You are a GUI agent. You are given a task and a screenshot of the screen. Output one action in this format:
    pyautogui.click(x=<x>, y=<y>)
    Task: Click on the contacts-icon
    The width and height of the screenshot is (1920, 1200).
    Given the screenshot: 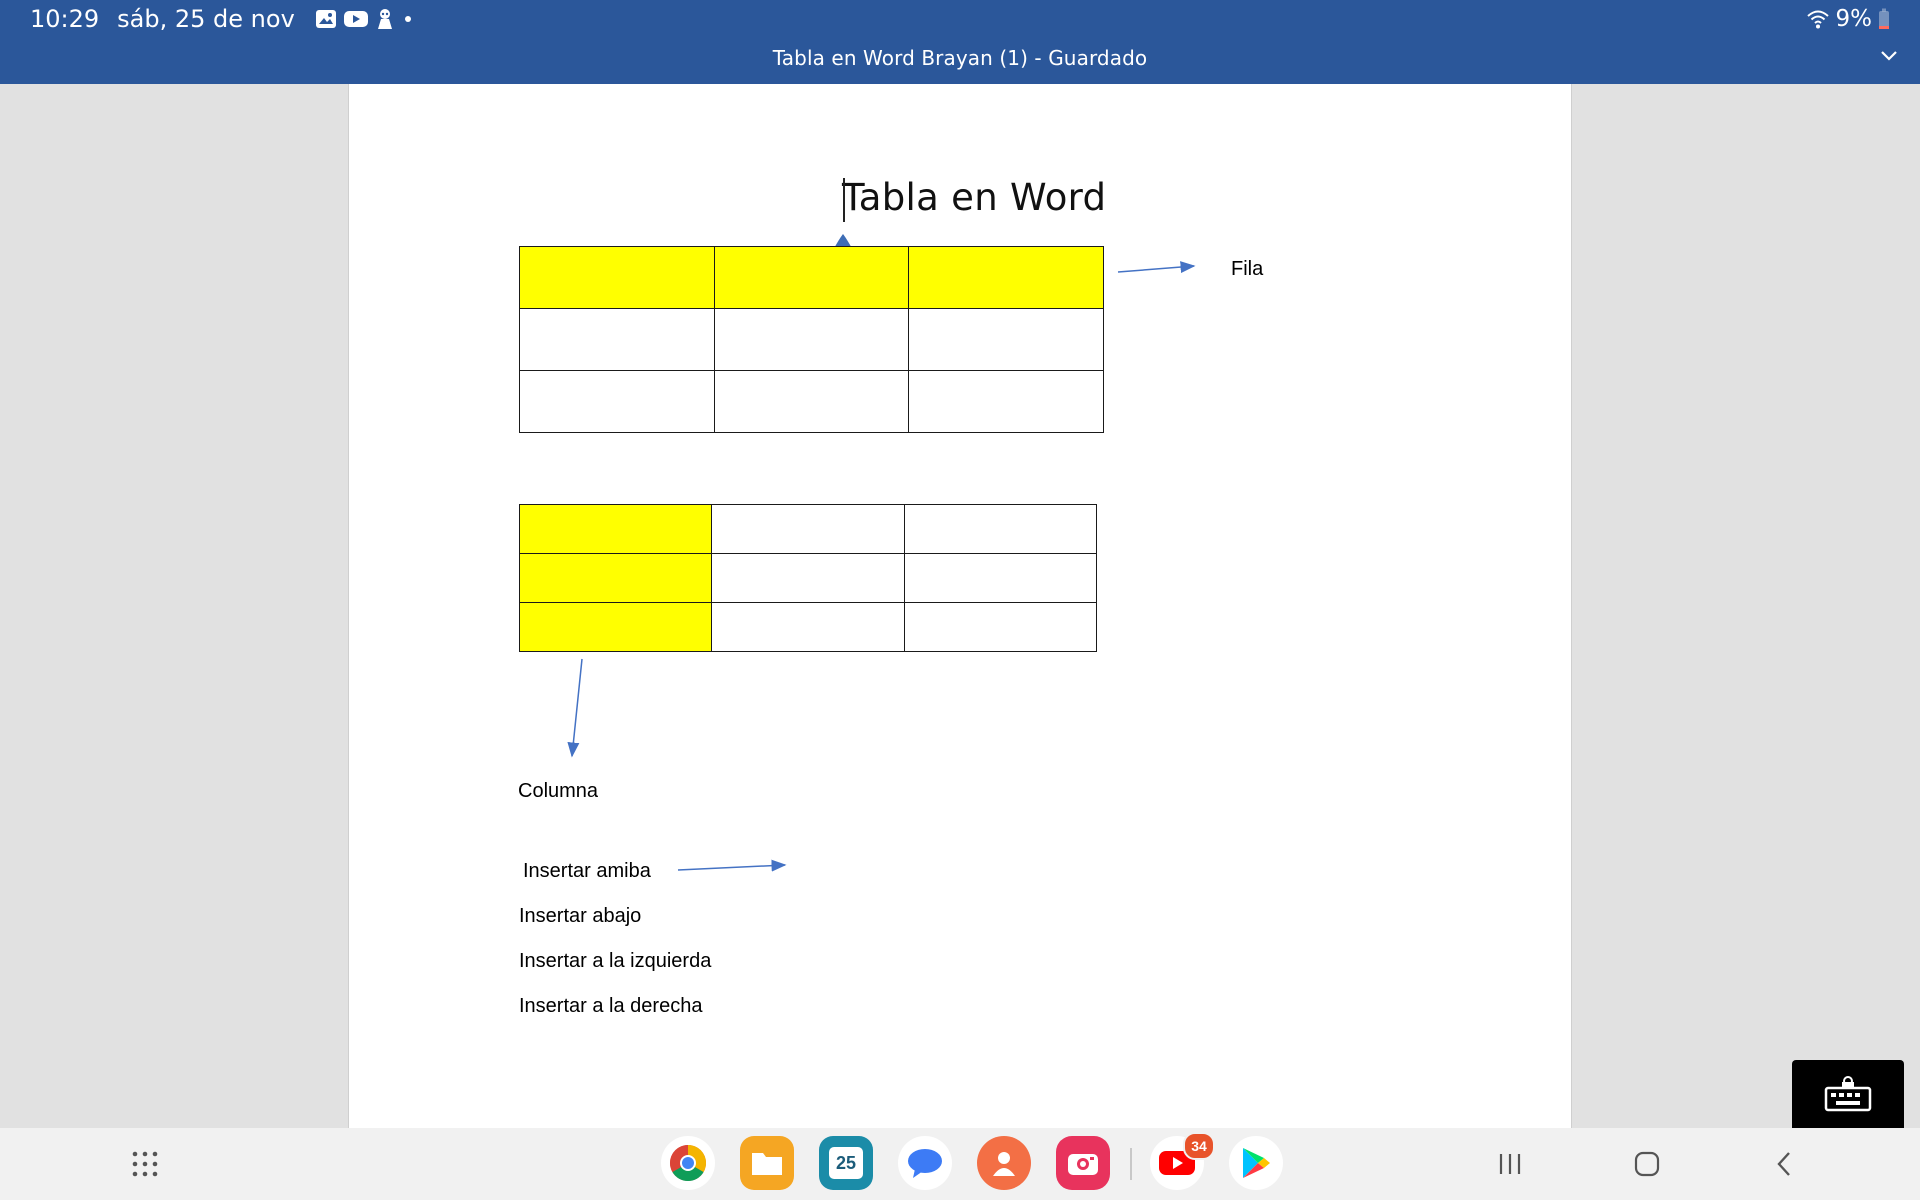 What is the action you would take?
    pyautogui.click(x=1004, y=1163)
    